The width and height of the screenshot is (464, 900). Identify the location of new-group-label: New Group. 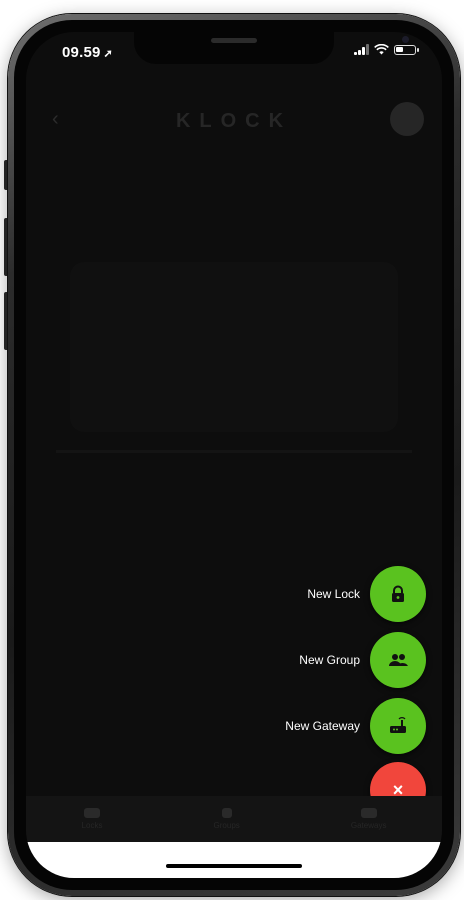
(329, 660).